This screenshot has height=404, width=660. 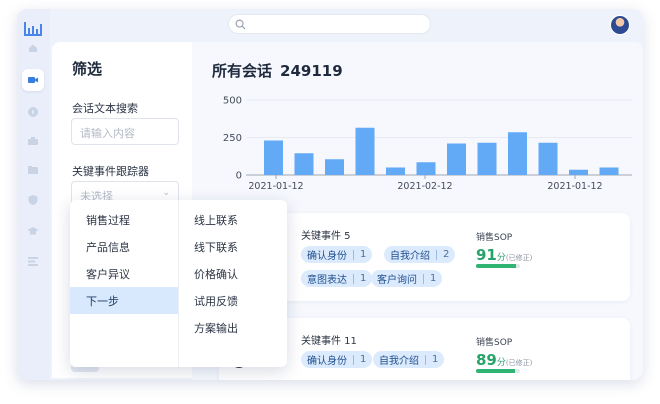 What do you see at coordinates (427, 144) in the screenshot?
I see `sessions-bar-chart: 500 250 0 2021-01-12 2021-02-12 2021-01-12` at bounding box center [427, 144].